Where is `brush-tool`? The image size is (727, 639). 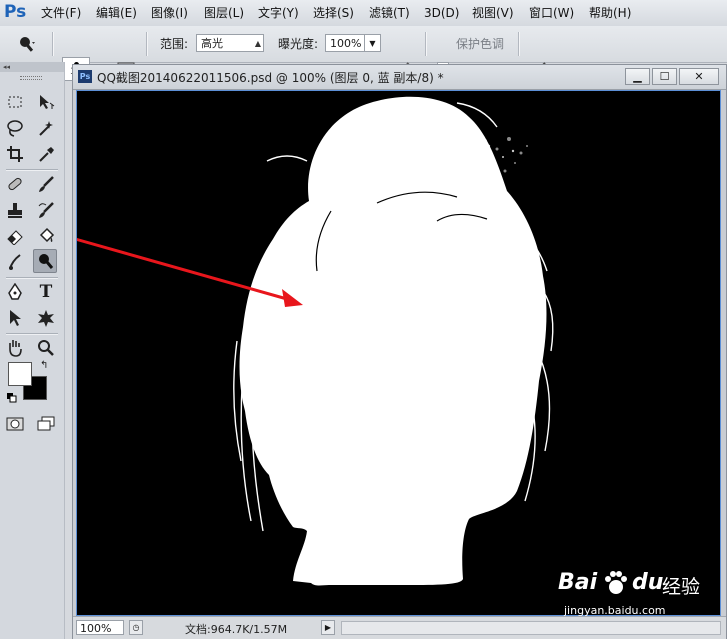 brush-tool is located at coordinates (46, 184).